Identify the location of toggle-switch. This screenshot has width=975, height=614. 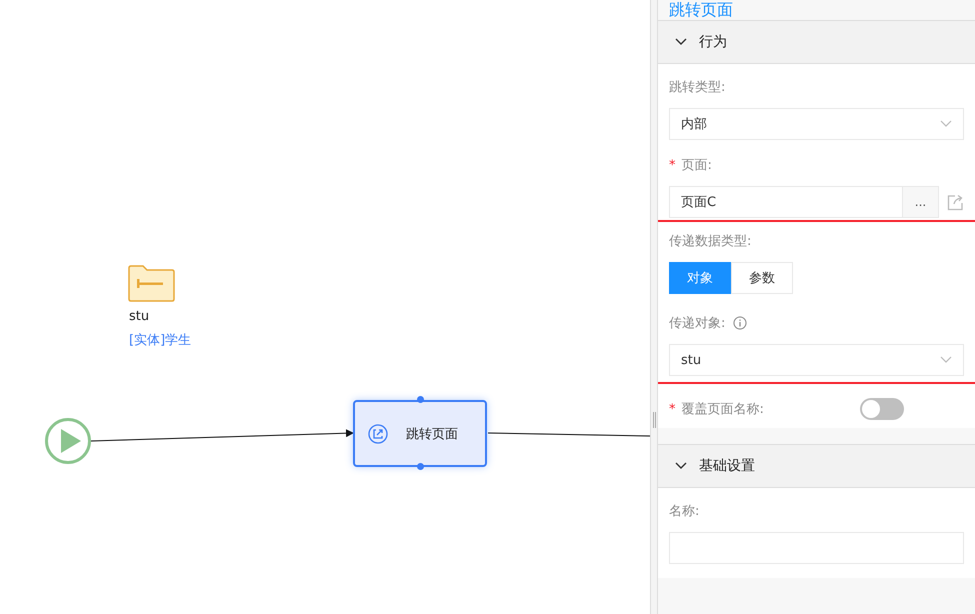
(882, 409).